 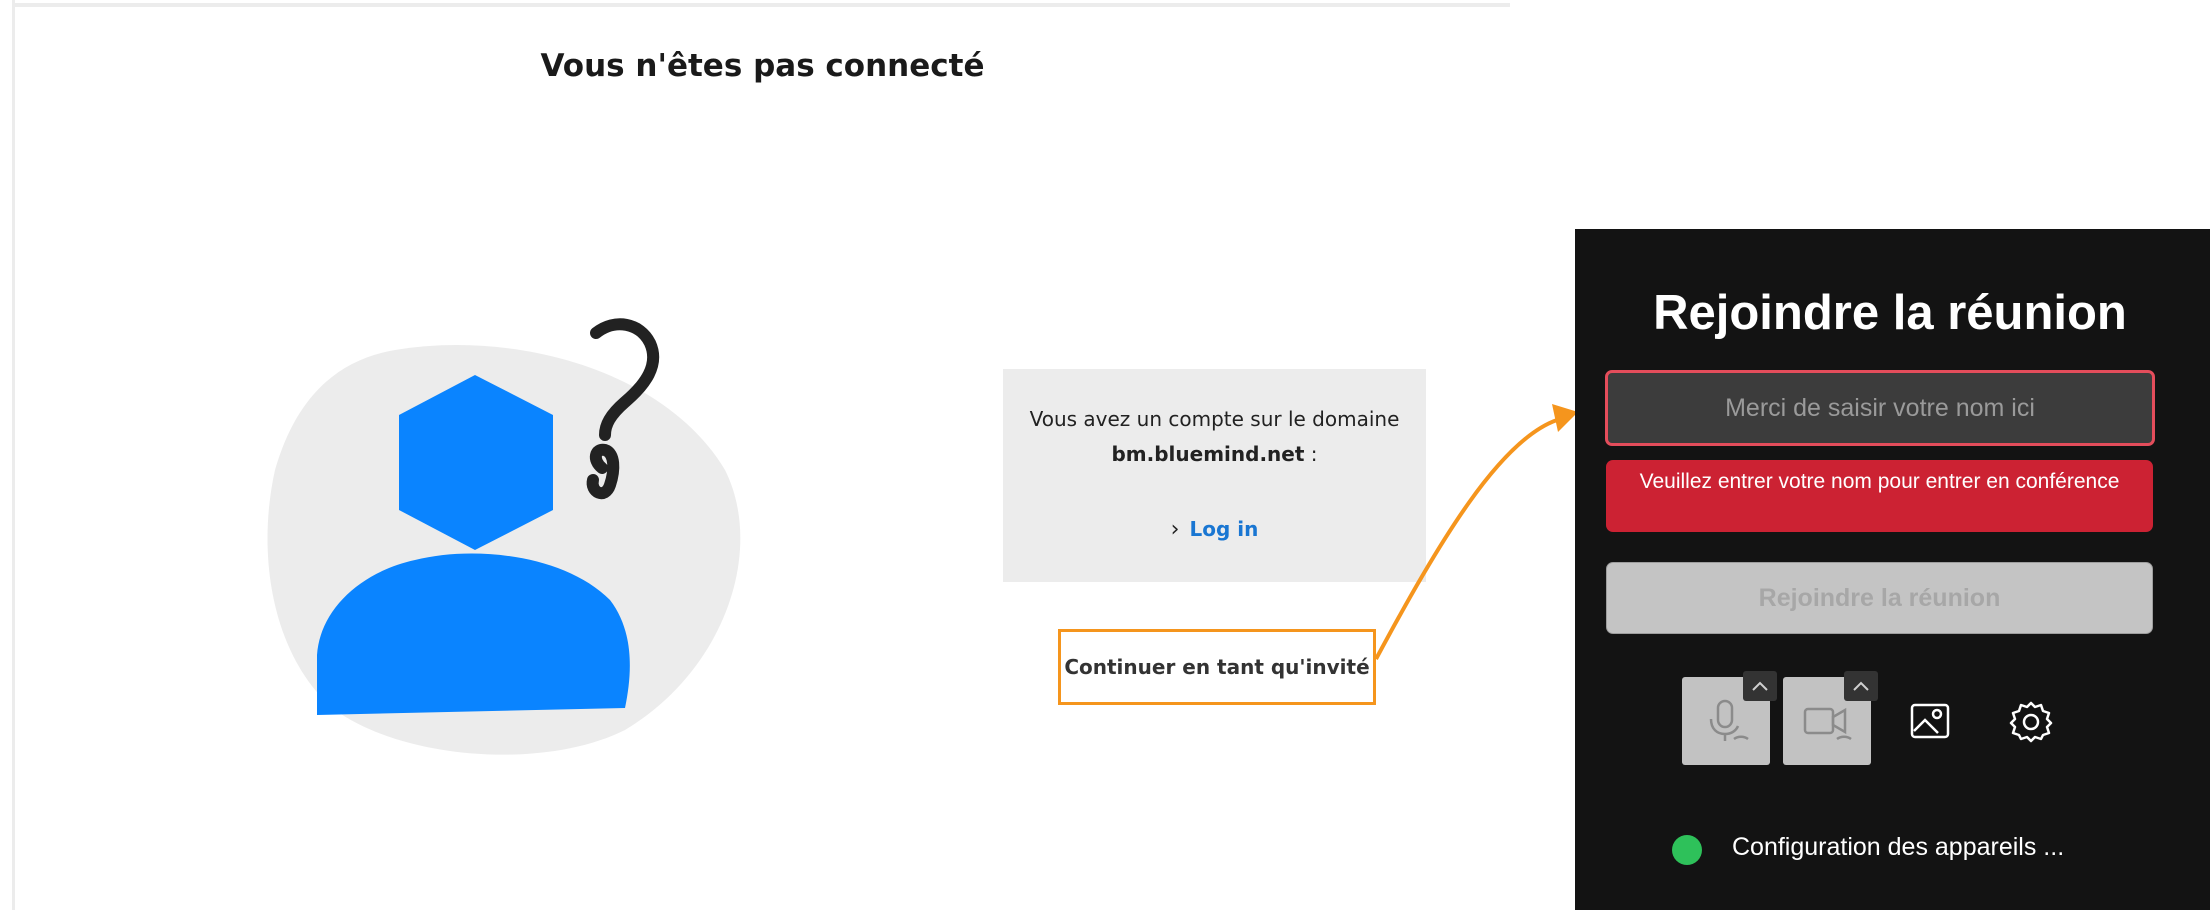 I want to click on continue-as-guest-button: Continuer en tant qu'invité, so click(x=1217, y=667).